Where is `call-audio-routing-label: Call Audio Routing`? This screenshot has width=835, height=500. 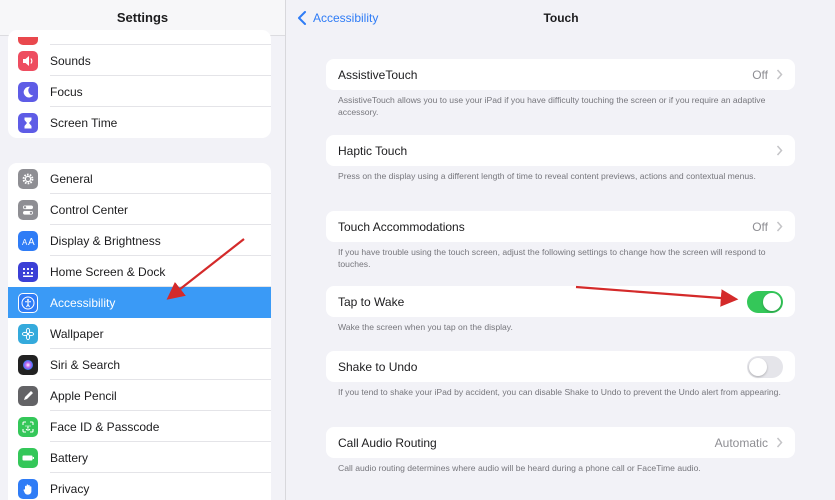
call-audio-routing-label: Call Audio Routing is located at coordinates (387, 442).